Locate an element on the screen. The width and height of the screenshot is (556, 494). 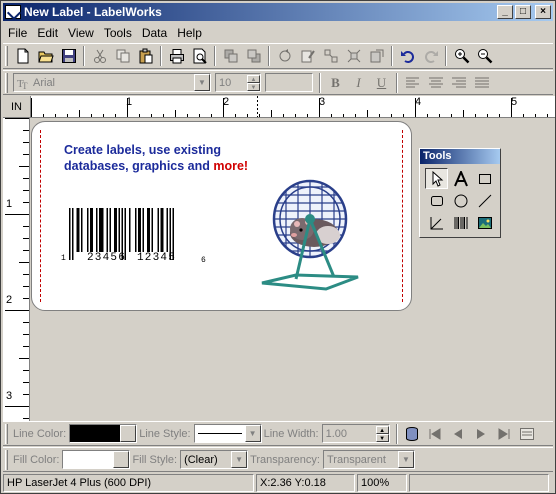
save-button is located at coordinates (68, 56).